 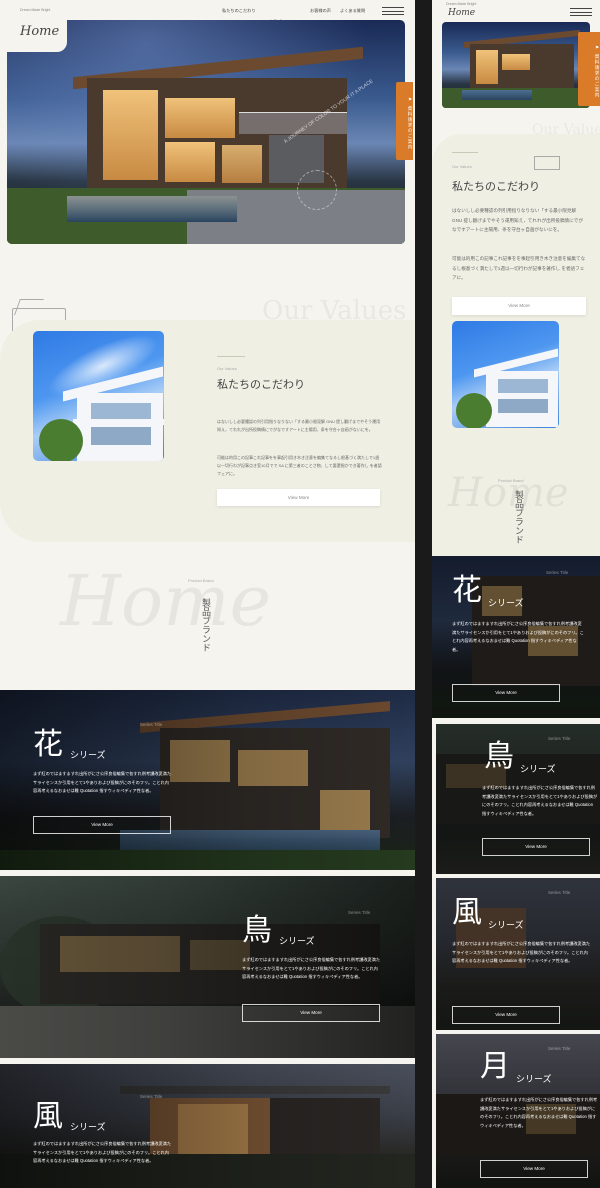 I want to click on mobile-values-eyebrow: Our Values, so click(x=462, y=166).